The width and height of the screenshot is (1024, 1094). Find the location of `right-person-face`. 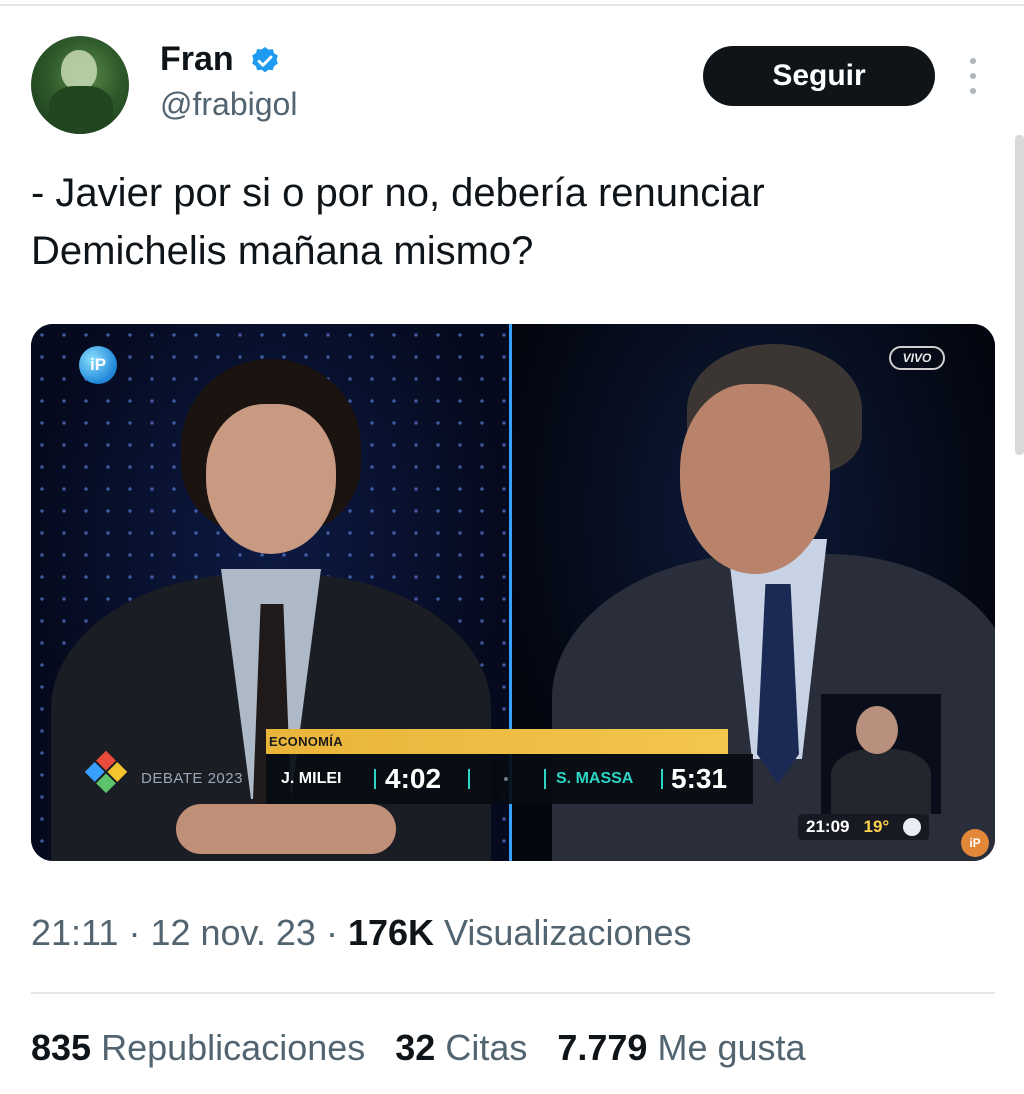

right-person-face is located at coordinates (755, 479).